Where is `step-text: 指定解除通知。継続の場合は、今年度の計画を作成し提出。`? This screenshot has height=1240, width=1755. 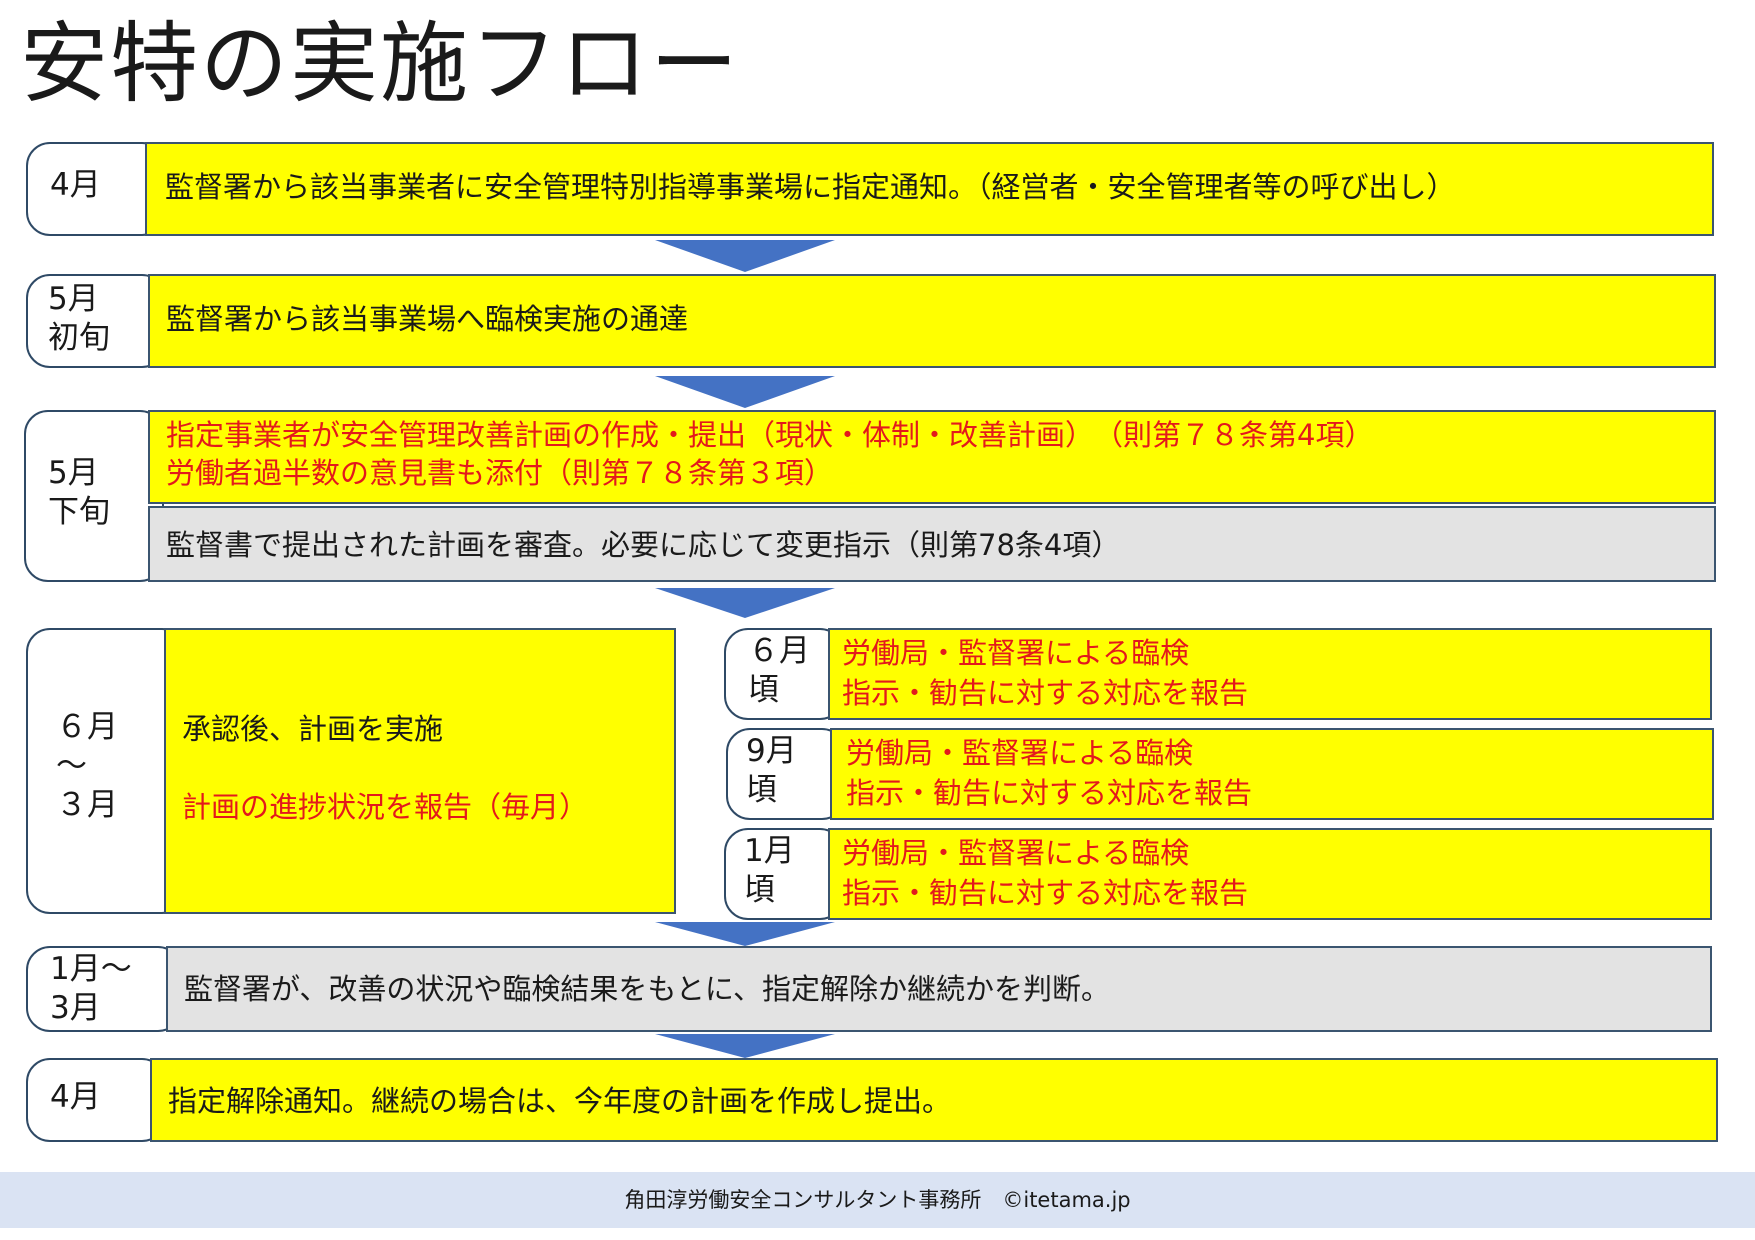 step-text: 指定解除通知。継続の場合は、今年度の計画を作成し提出。 is located at coordinates (560, 1101).